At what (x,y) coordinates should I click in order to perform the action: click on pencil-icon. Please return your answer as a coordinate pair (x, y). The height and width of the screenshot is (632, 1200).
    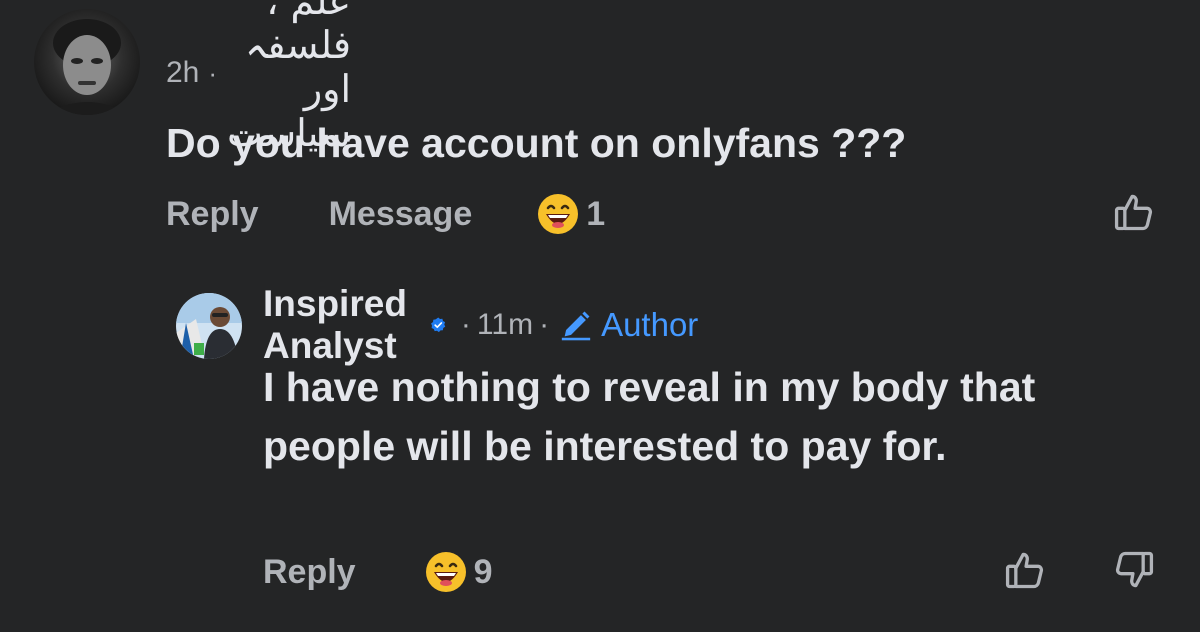
    Looking at the image, I should click on (576, 326).